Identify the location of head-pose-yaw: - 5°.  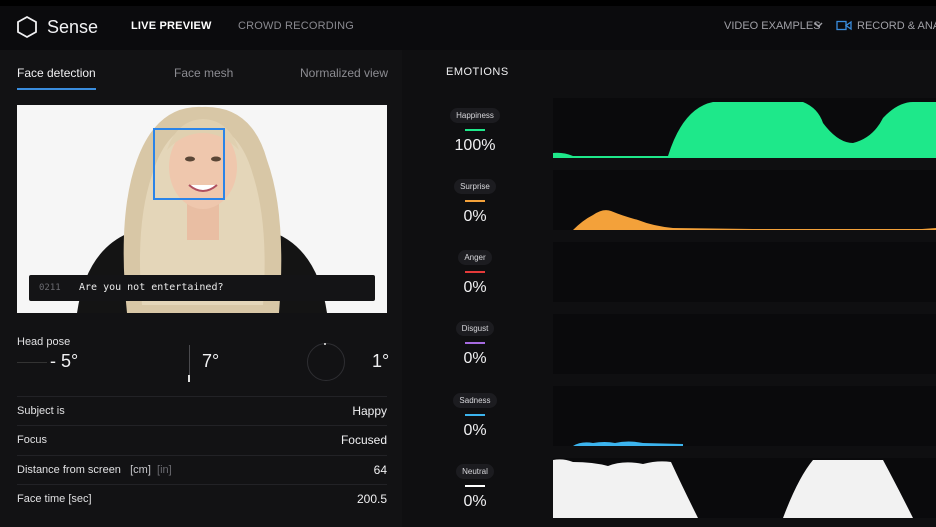
(64, 361).